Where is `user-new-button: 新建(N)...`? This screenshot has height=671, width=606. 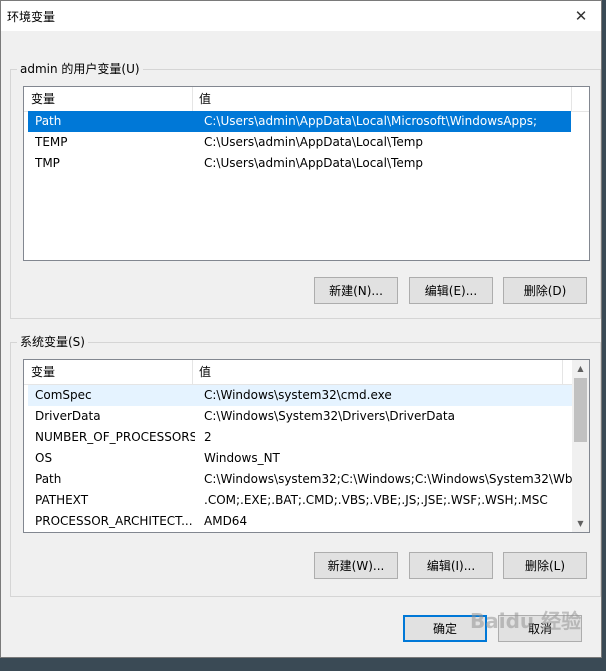 user-new-button: 新建(N)... is located at coordinates (356, 290).